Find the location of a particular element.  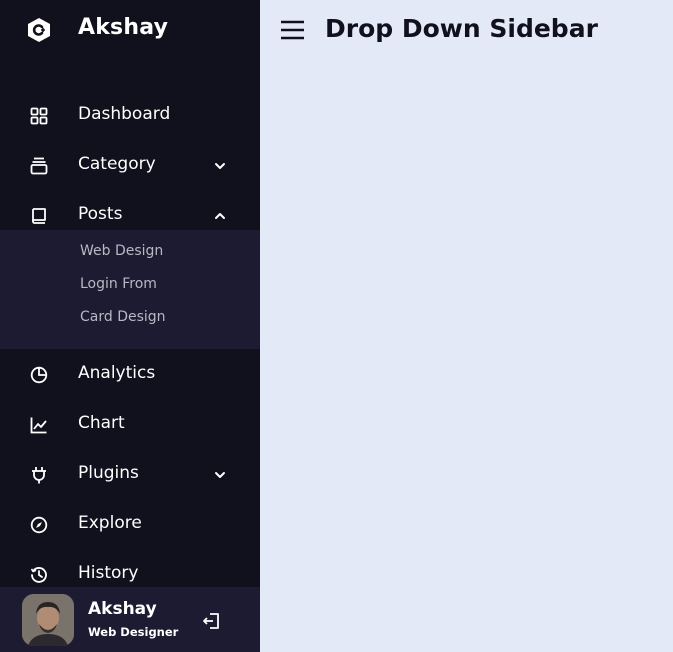

avatar is located at coordinates (48, 620).